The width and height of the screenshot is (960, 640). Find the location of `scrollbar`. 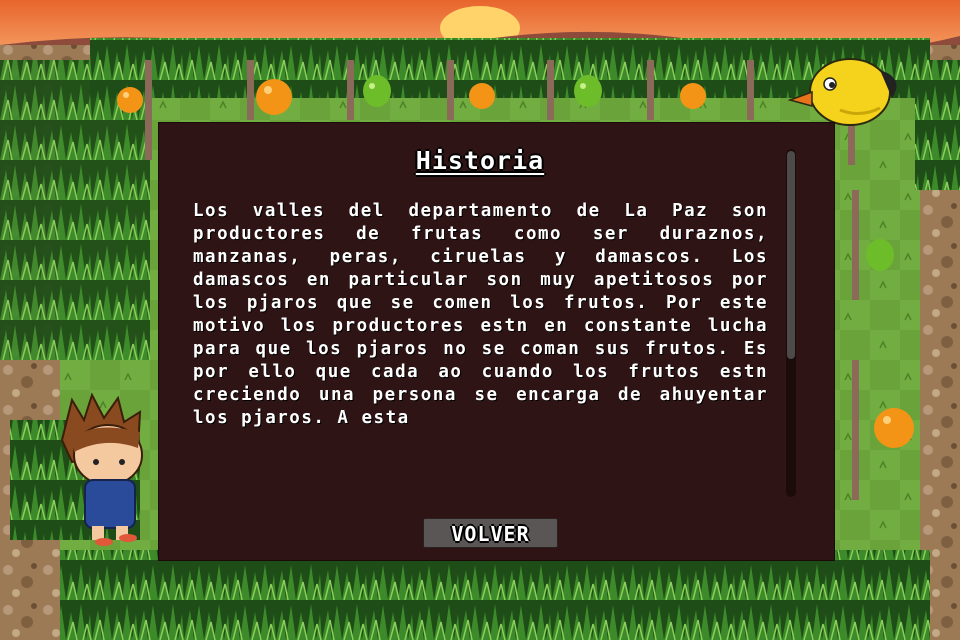

scrollbar is located at coordinates (791, 323).